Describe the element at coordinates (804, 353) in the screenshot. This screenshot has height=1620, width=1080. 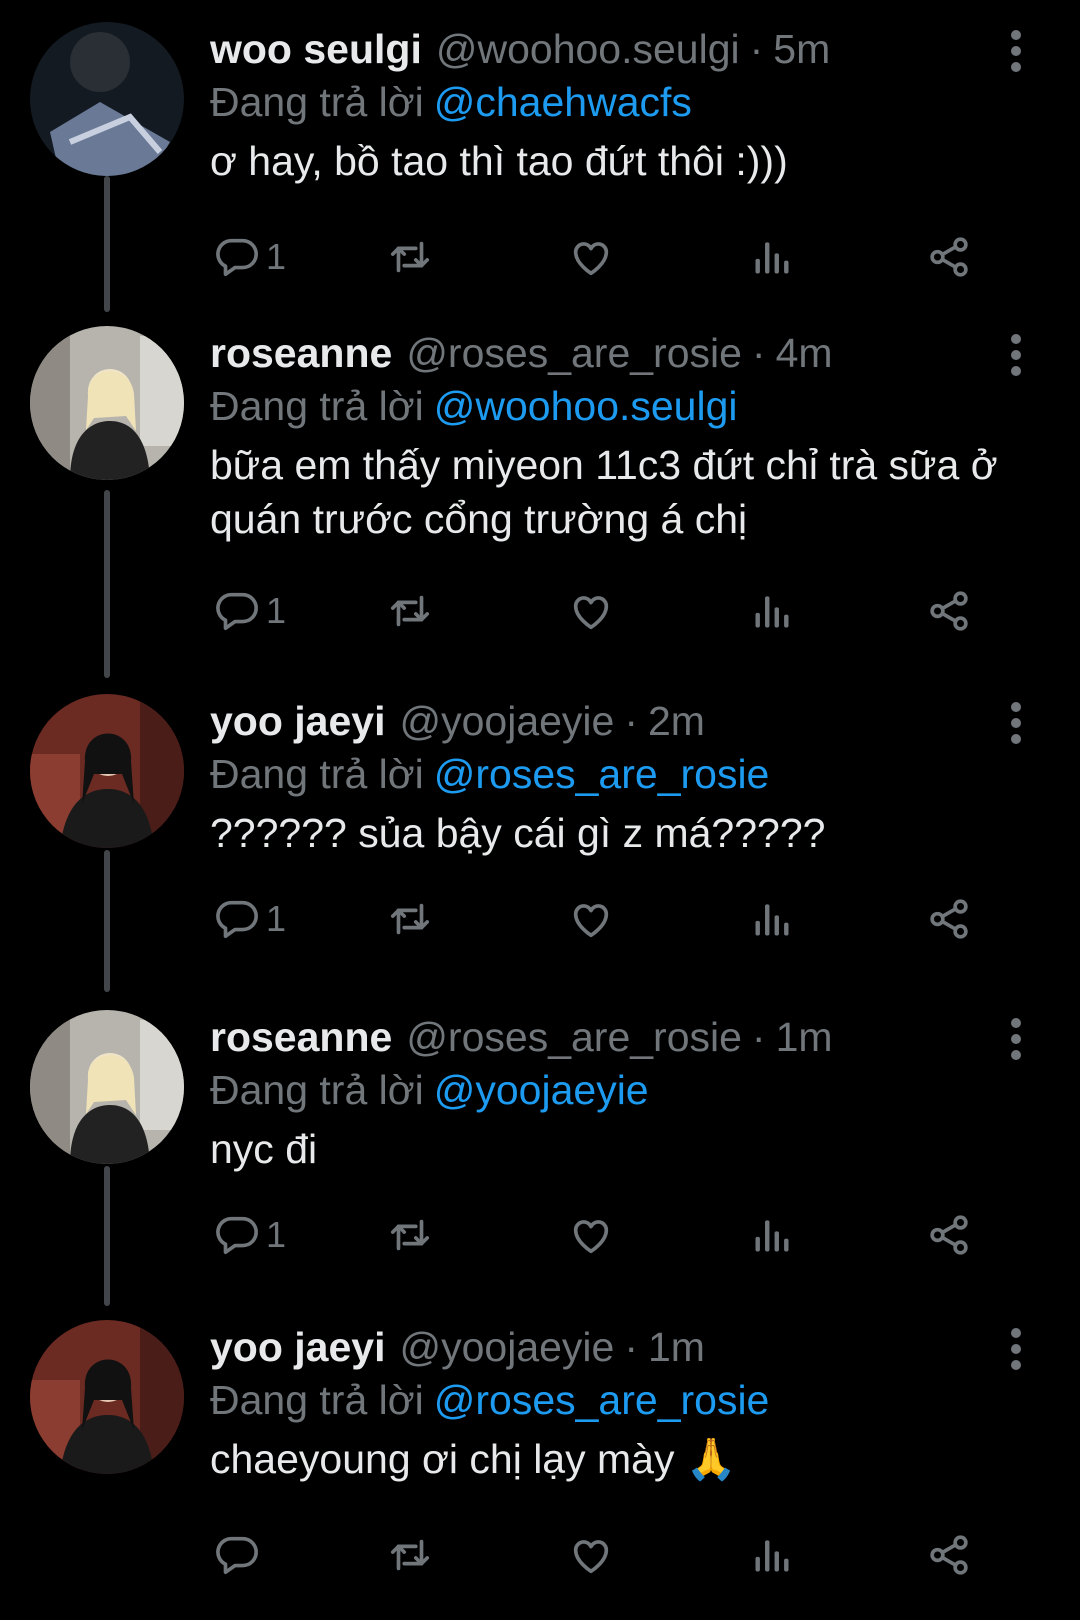
I see `timestamp: 4m` at that location.